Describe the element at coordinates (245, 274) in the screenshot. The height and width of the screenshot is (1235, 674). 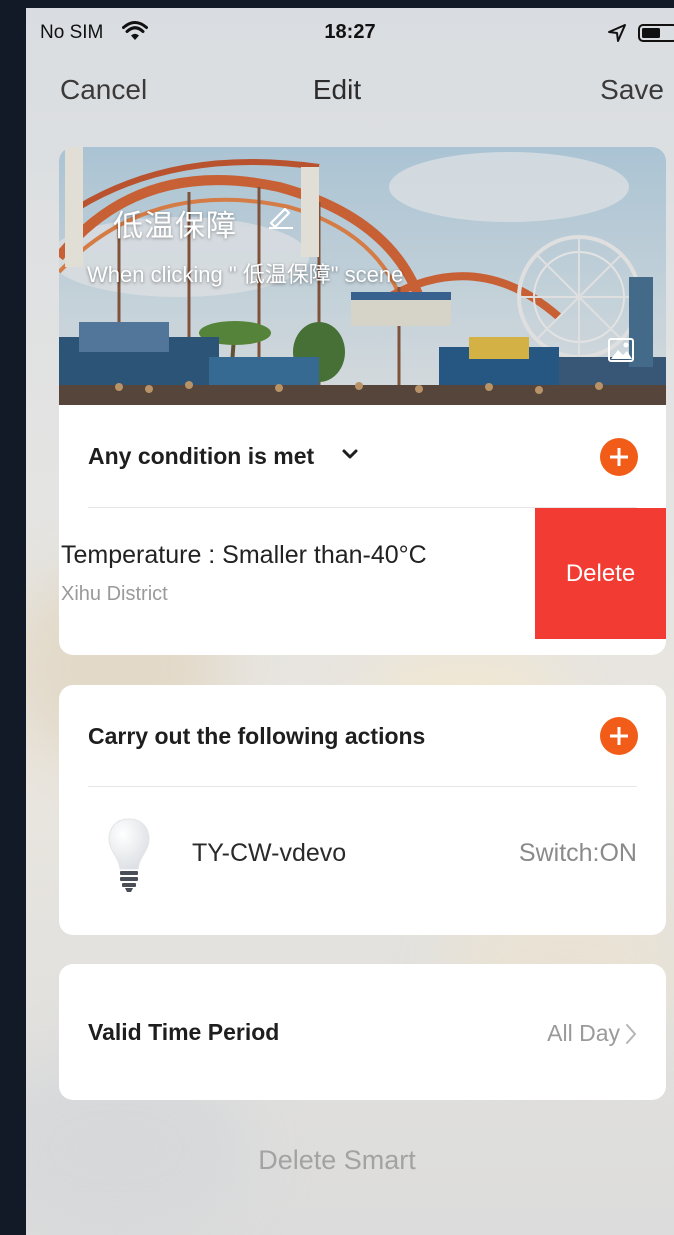
I see `scene-description: When clicking " 低温保障" scene` at that location.